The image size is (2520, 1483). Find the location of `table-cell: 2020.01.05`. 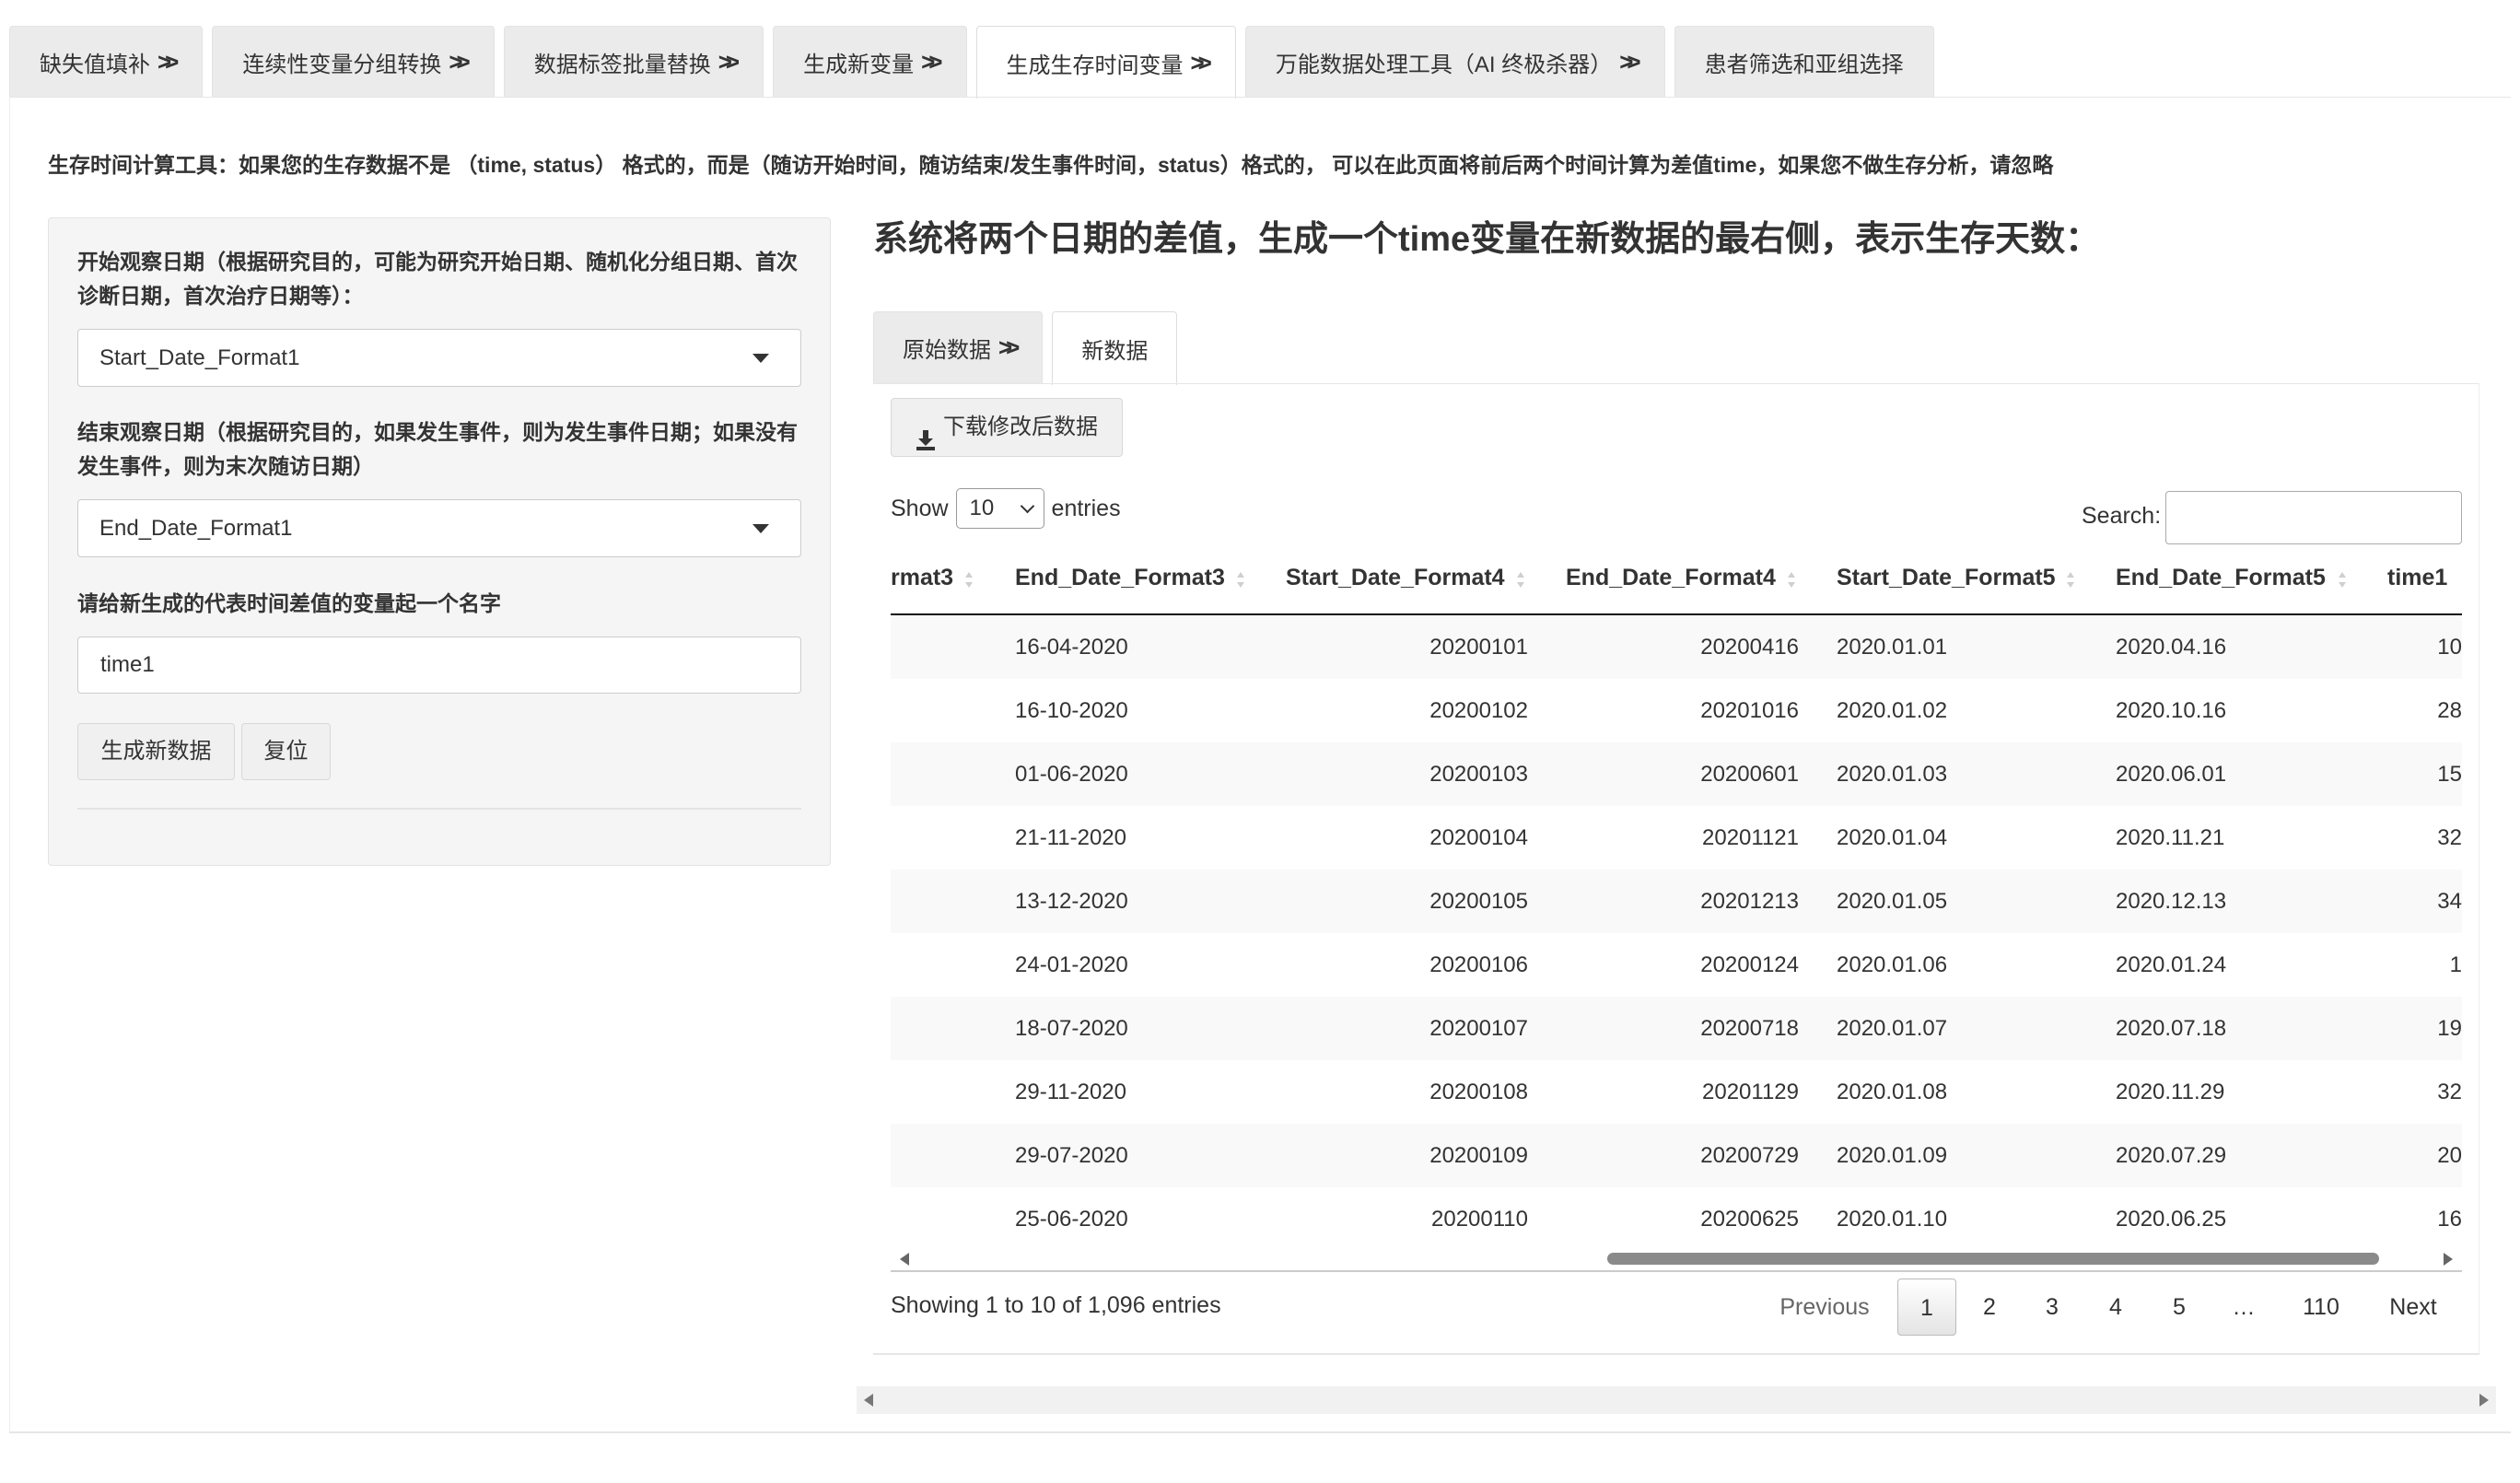

table-cell: 2020.01.05 is located at coordinates (1892, 902).